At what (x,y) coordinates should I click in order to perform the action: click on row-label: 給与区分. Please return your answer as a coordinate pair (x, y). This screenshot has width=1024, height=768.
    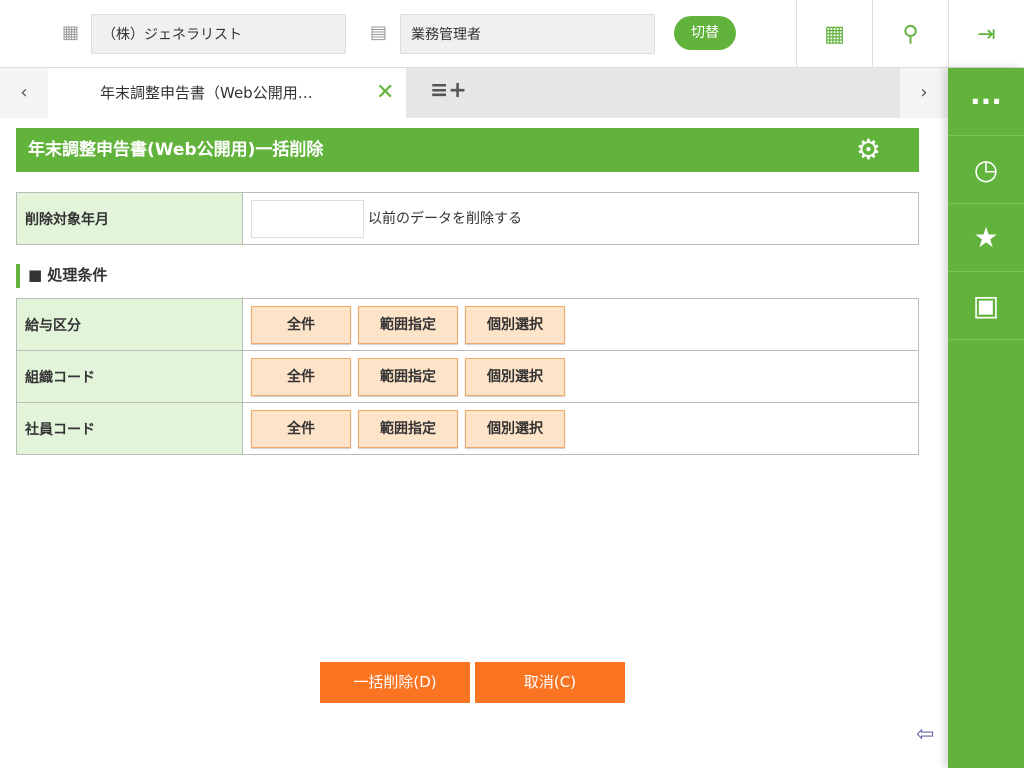
    Looking at the image, I should click on (129, 324).